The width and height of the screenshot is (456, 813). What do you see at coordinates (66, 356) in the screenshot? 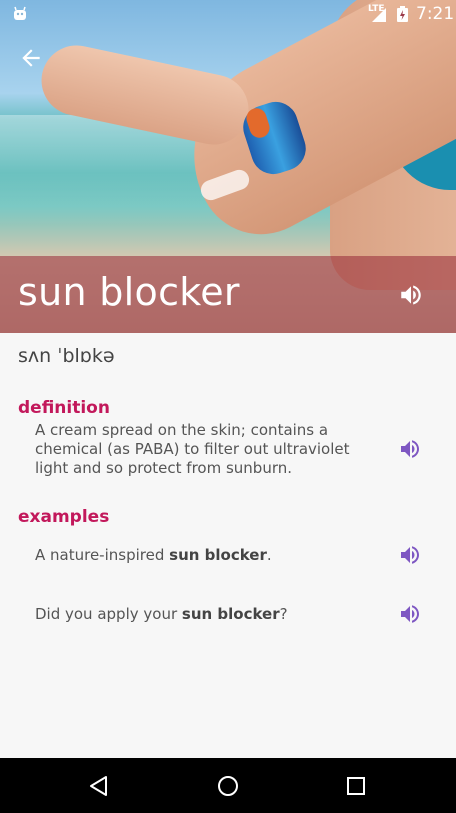
I see `pronunciation: sʌn ˈblɒkə` at bounding box center [66, 356].